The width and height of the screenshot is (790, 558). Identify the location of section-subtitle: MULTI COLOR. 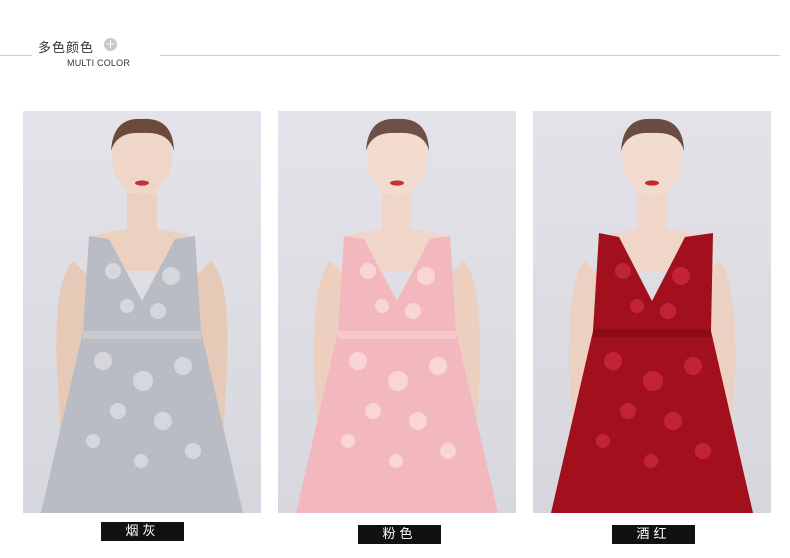
(99, 63).